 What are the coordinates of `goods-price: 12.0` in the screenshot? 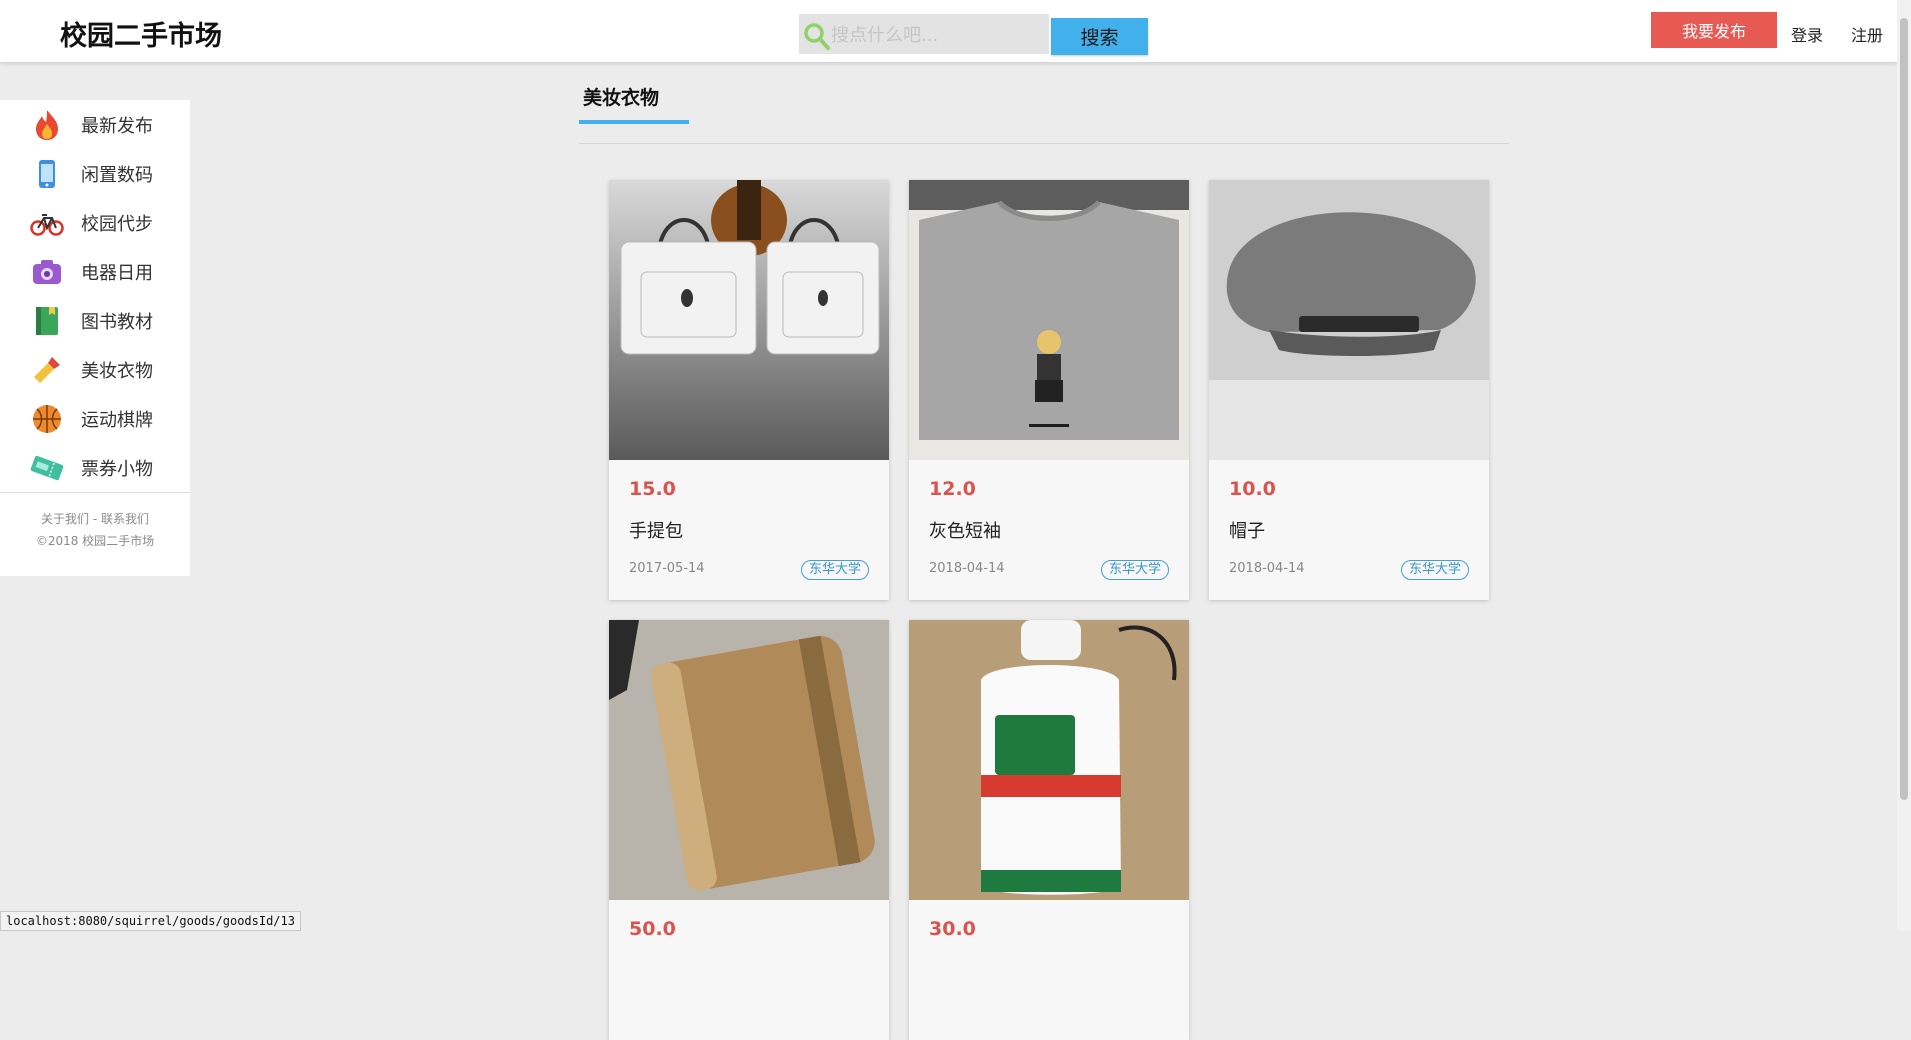 It's located at (952, 489).